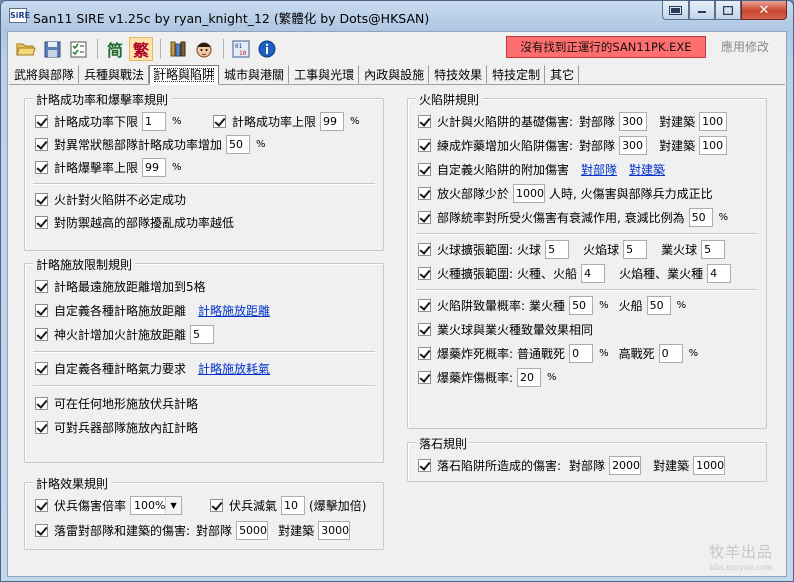 This screenshot has width=794, height=582. I want to click on internal-strife-row: 可對兵器部隊施放內訌計略, so click(116, 427).